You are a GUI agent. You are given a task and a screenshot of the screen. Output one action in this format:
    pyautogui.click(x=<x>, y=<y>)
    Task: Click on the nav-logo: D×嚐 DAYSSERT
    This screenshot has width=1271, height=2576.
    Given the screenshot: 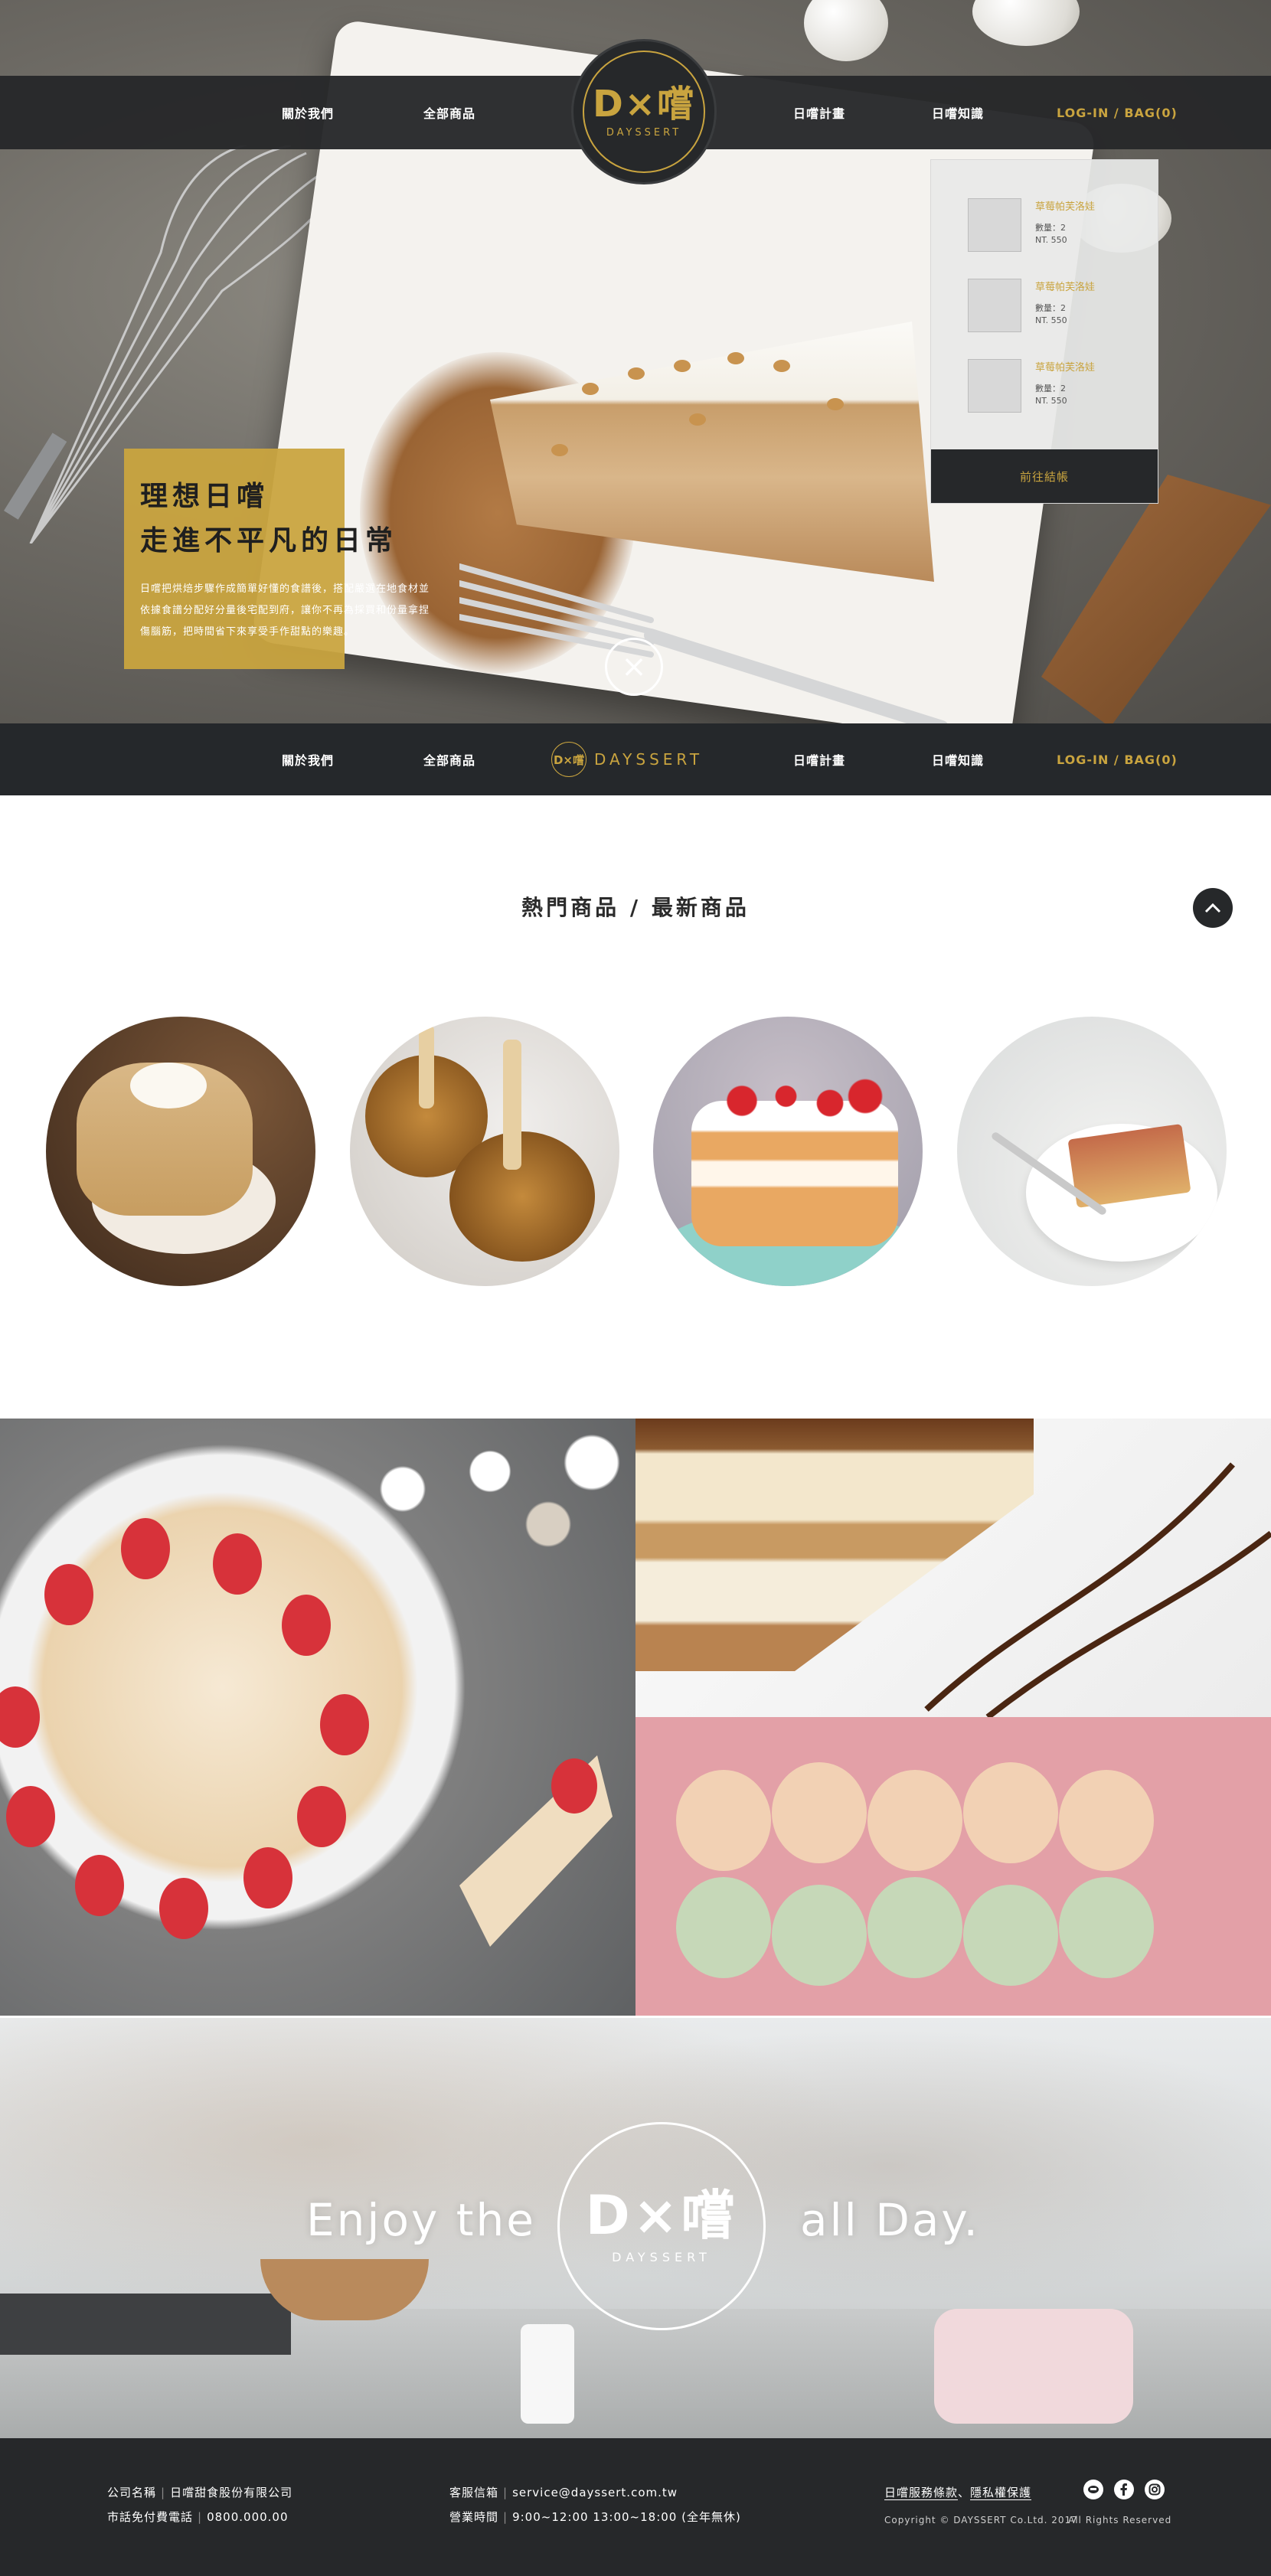 What is the action you would take?
    pyautogui.click(x=627, y=759)
    